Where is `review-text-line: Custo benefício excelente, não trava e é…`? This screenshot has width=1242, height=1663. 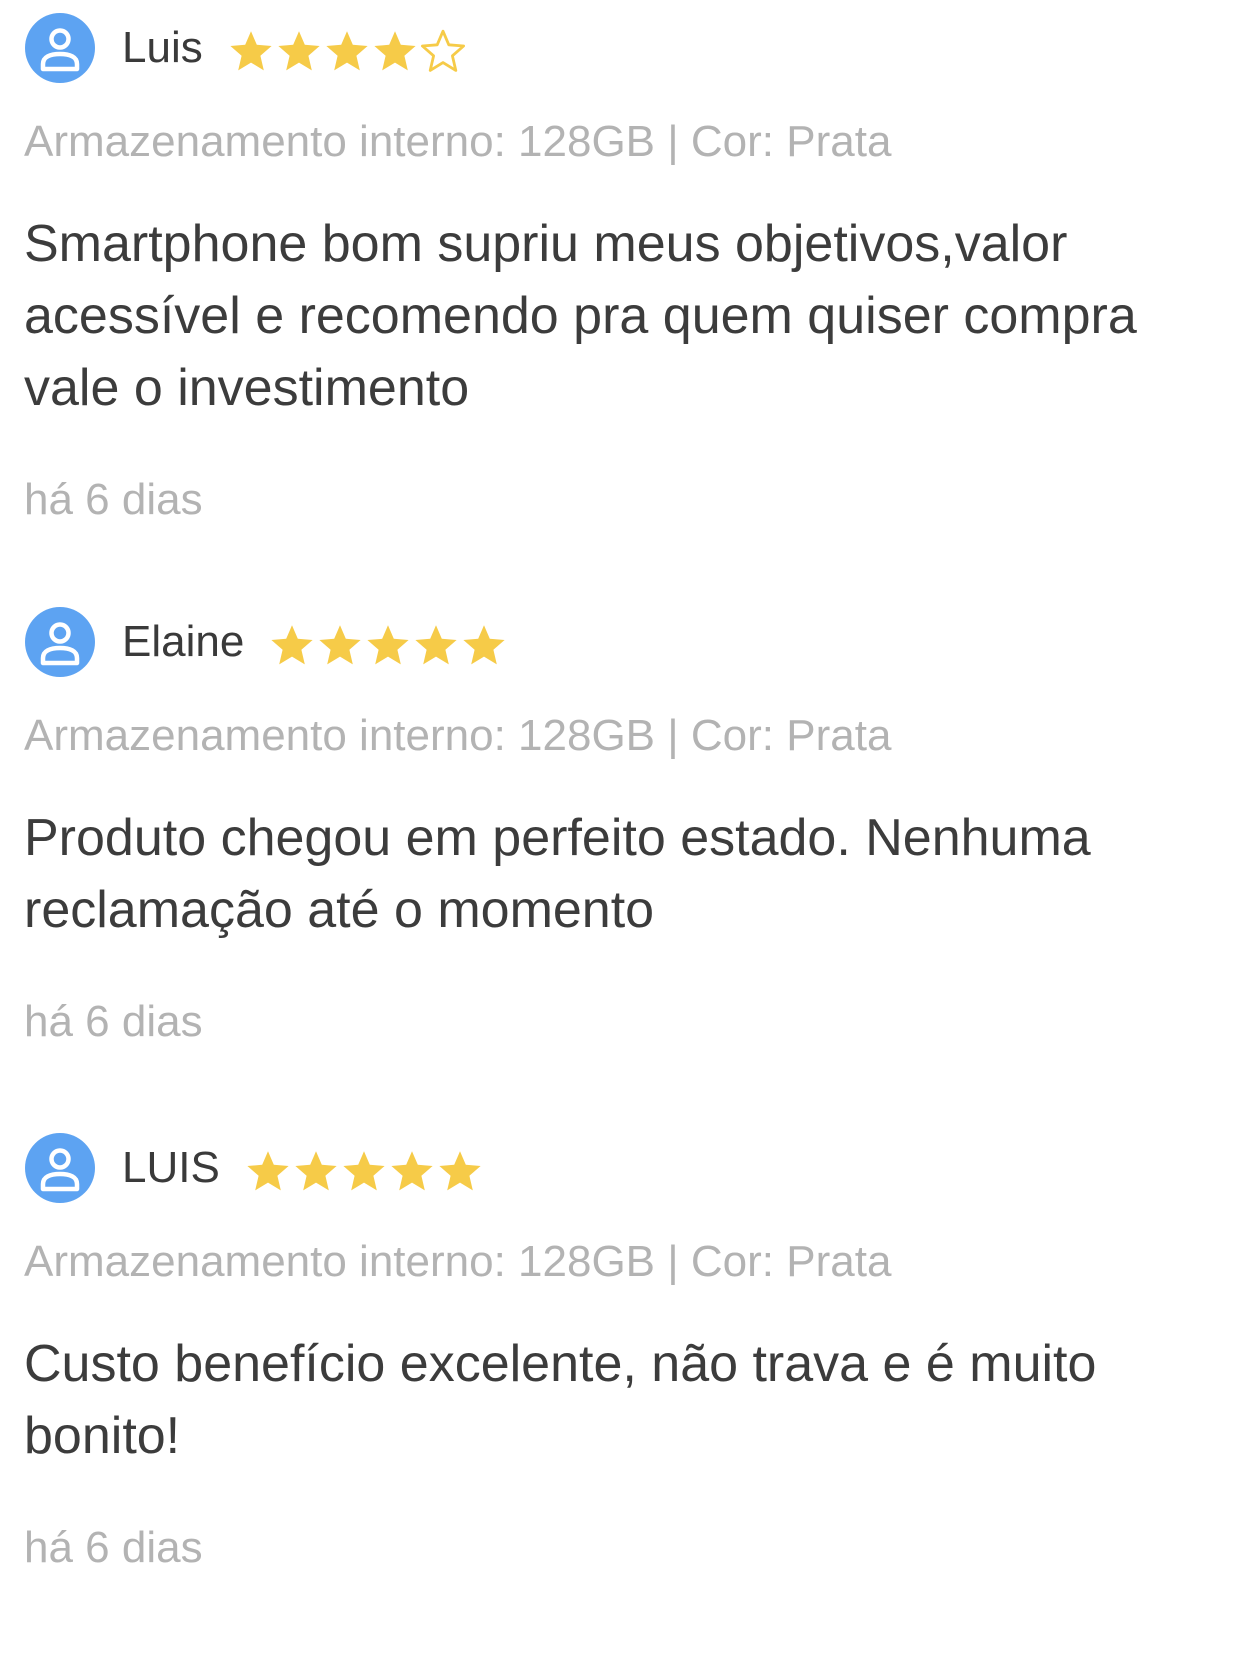 review-text-line: Custo benefício excelente, não trava e é… is located at coordinates (560, 1364).